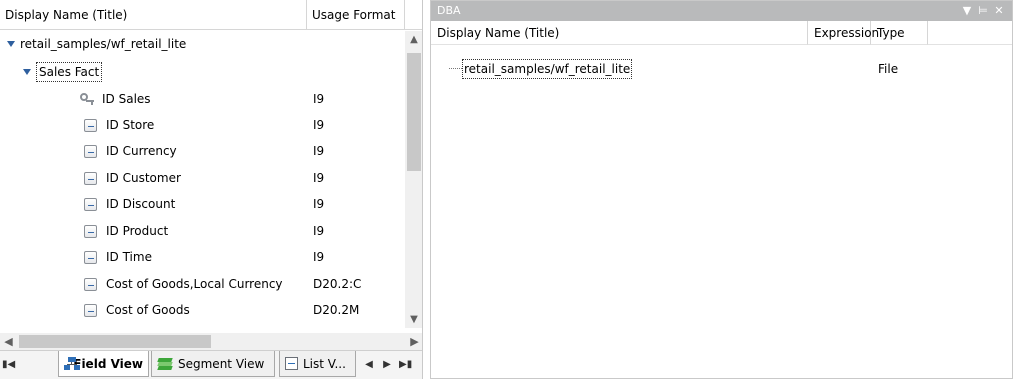  What do you see at coordinates (413, 39) in the screenshot?
I see `scroll-up-icon: ▲` at bounding box center [413, 39].